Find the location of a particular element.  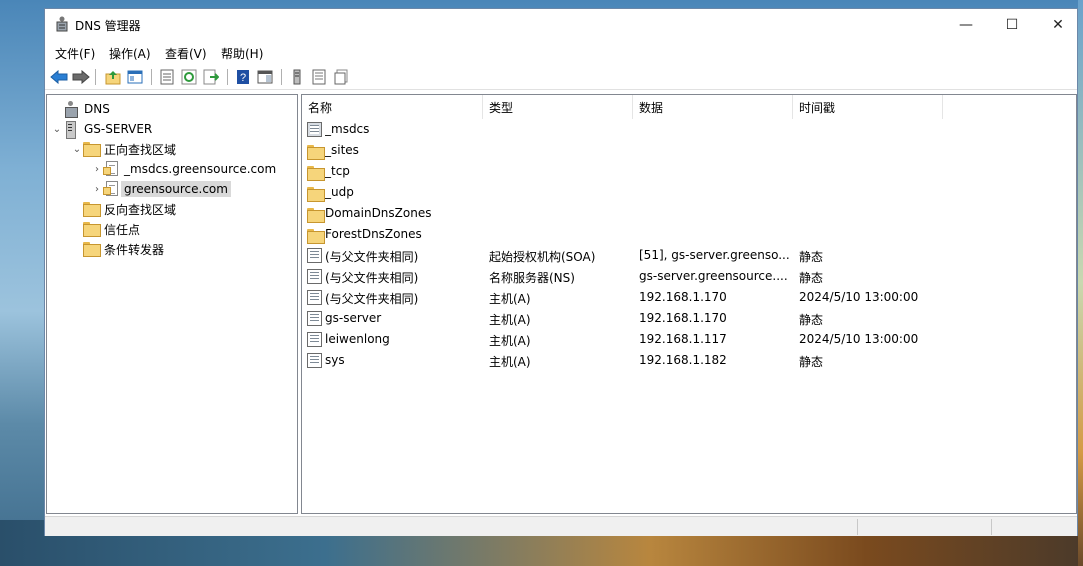

cell-timestamp: 2024/5/10 13:00:00 is located at coordinates (859, 297).